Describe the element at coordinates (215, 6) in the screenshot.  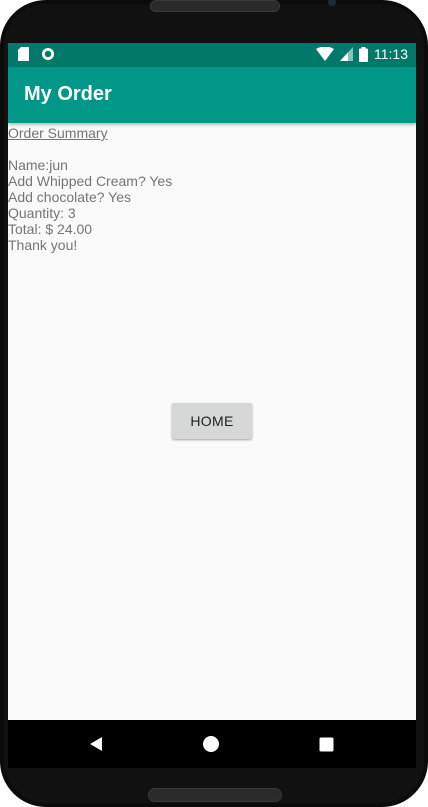
I see `top-speaker` at that location.